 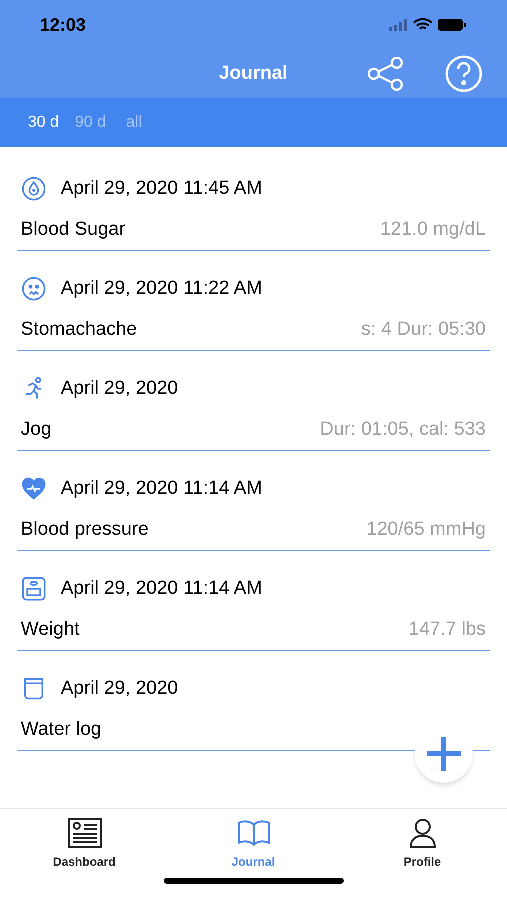 What do you see at coordinates (73, 230) in the screenshot?
I see `entry-name: Blood Sugar` at bounding box center [73, 230].